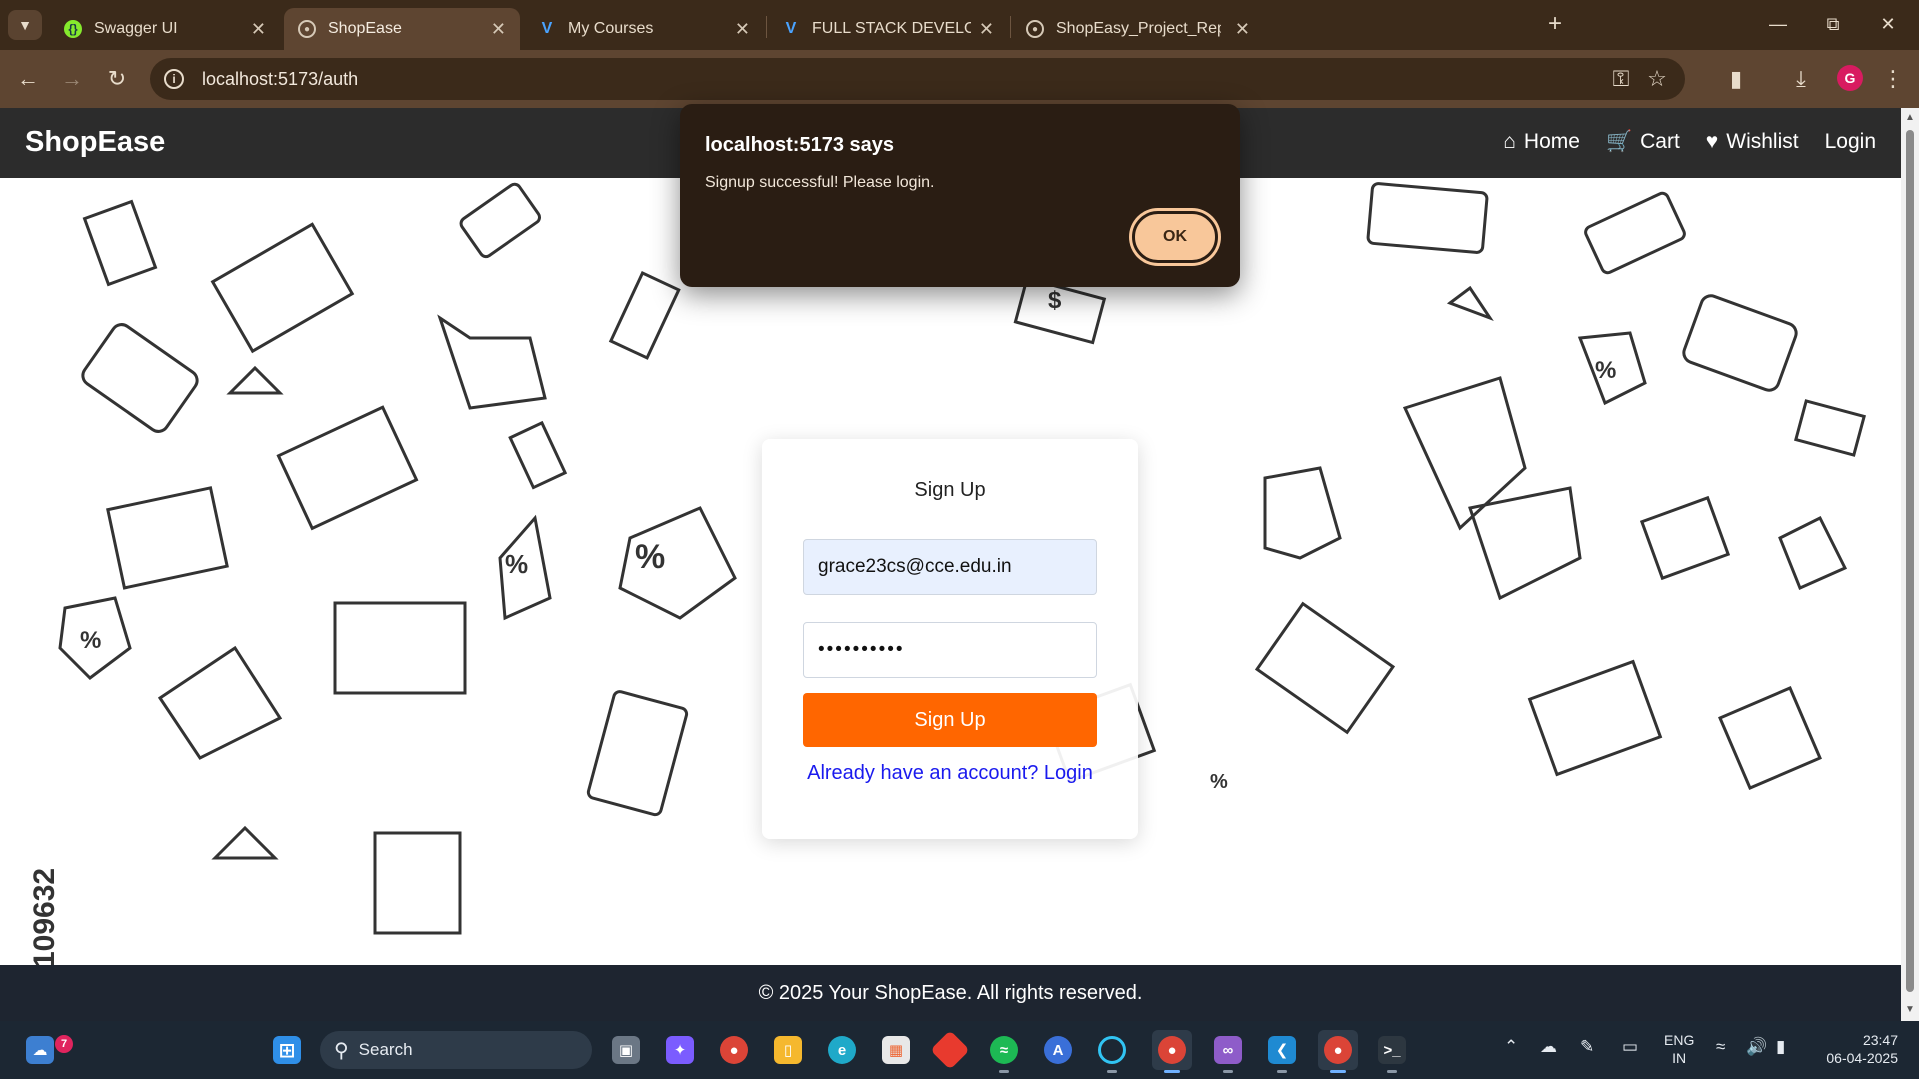  Describe the element at coordinates (174, 79) in the screenshot. I see `site-info-icon: i` at that location.